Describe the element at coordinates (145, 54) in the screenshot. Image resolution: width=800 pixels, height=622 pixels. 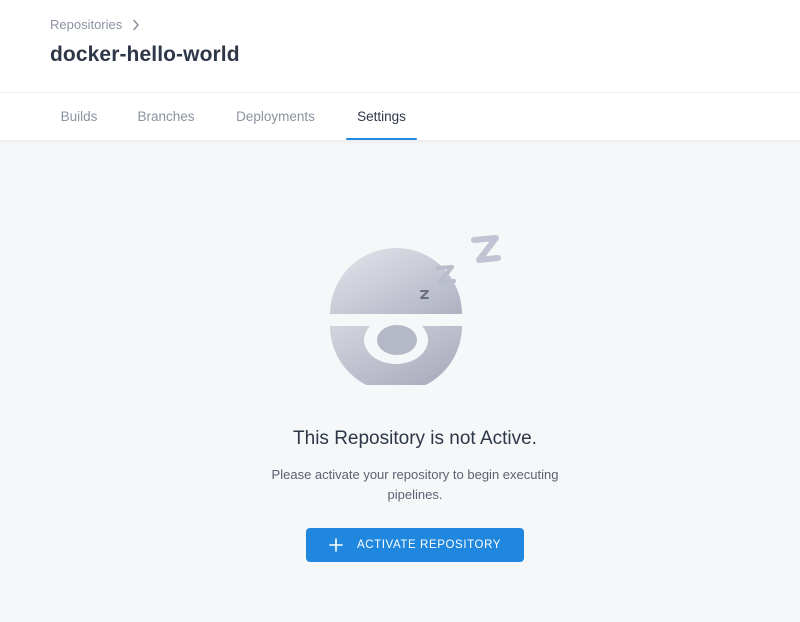
I see `page-title: docker-hello-world` at that location.